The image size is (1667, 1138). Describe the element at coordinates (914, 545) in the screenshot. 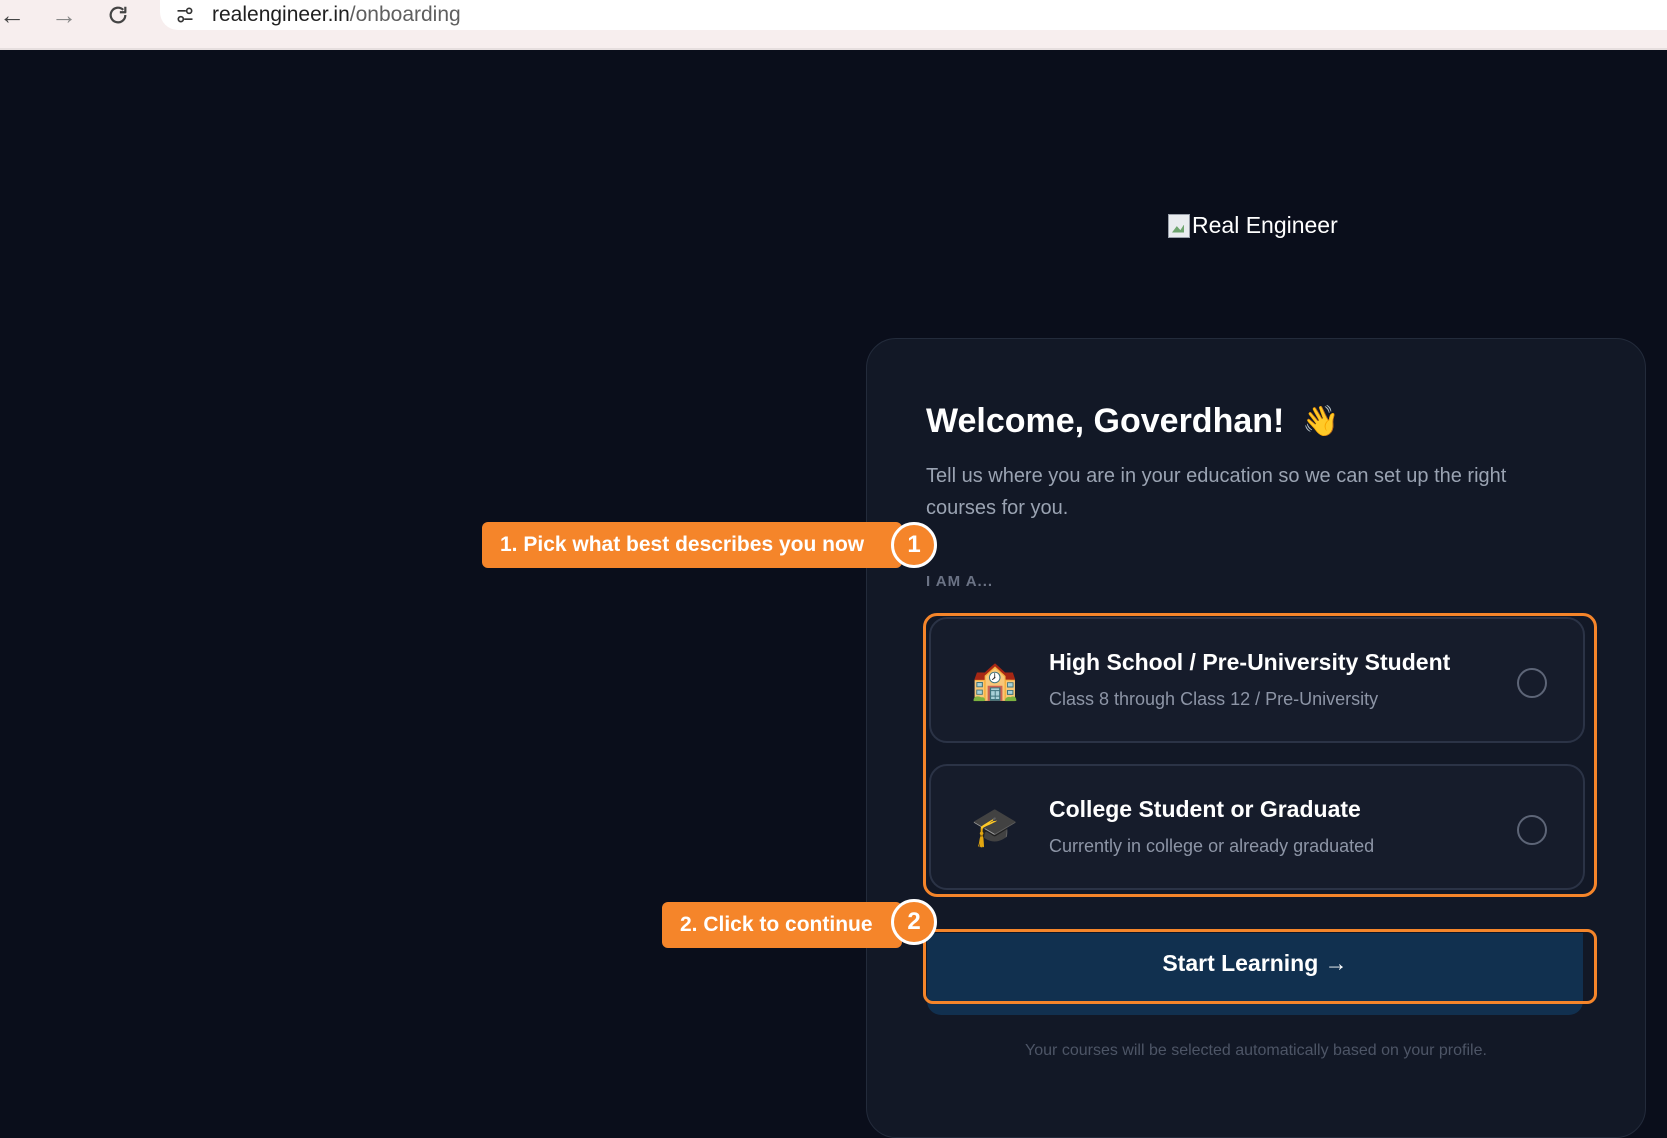

I see `callout-number-1: 1` at that location.